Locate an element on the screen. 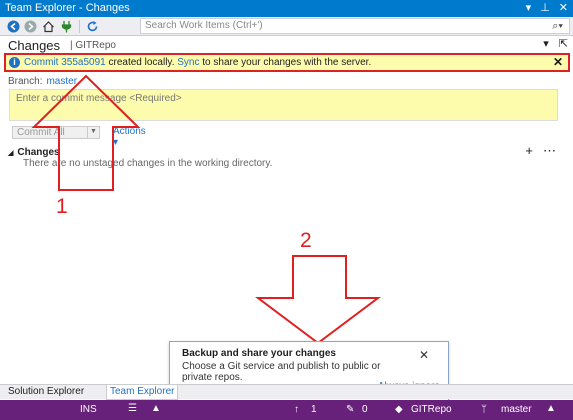 Image resolution: width=573 pixels, height=420 pixels. info-close-icon: ✕ is located at coordinates (558, 62).